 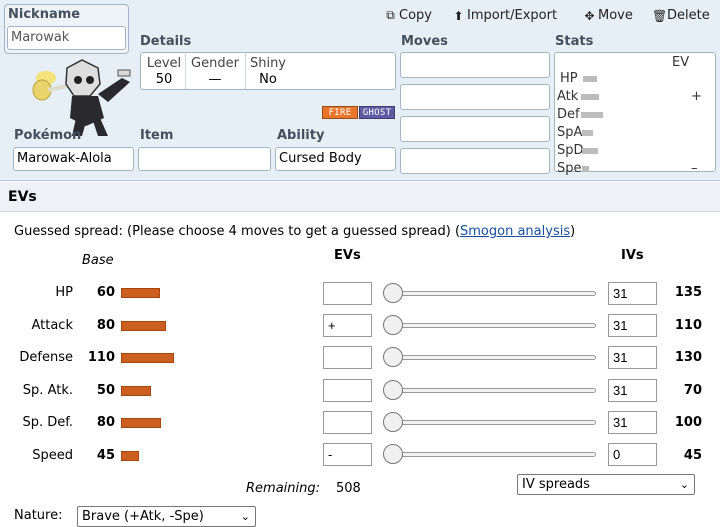 I want to click on iv-spreads-select: IV spreads ⌄, so click(x=606, y=484).